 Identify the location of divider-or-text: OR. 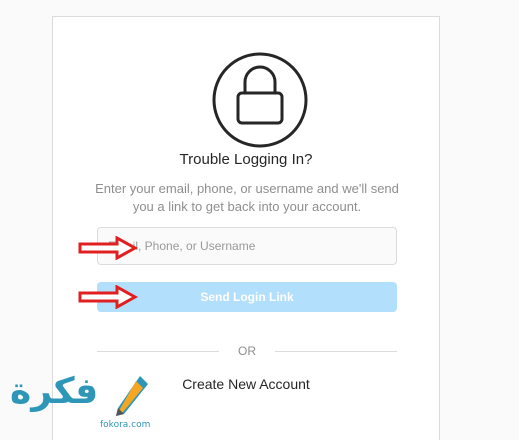
(247, 351).